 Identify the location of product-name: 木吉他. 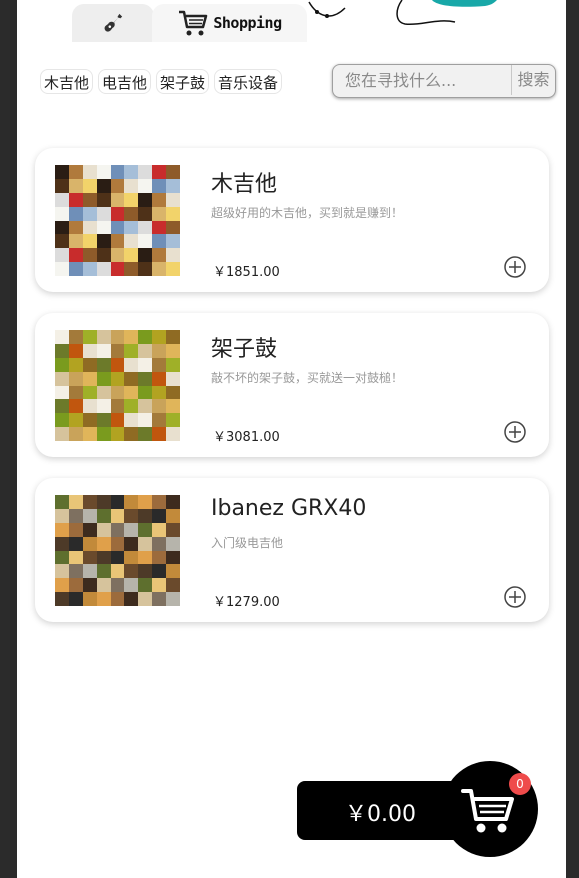
(244, 184).